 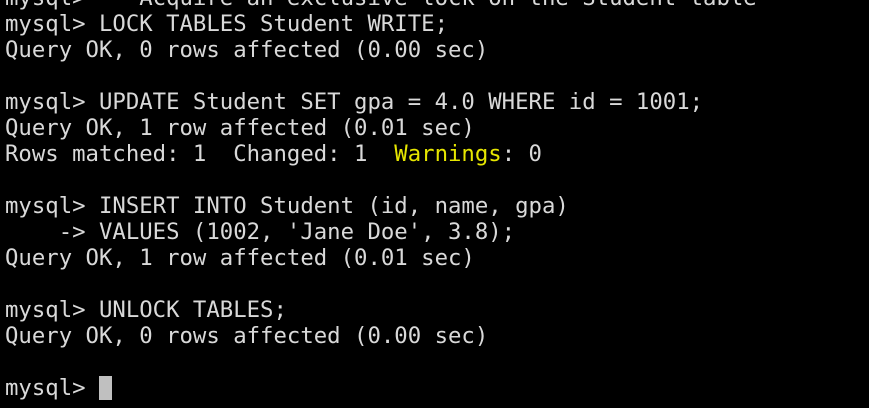 I want to click on terminal-line-lock-result: Query OK, 0 rows affected (0.00 sec), so click(x=247, y=50).